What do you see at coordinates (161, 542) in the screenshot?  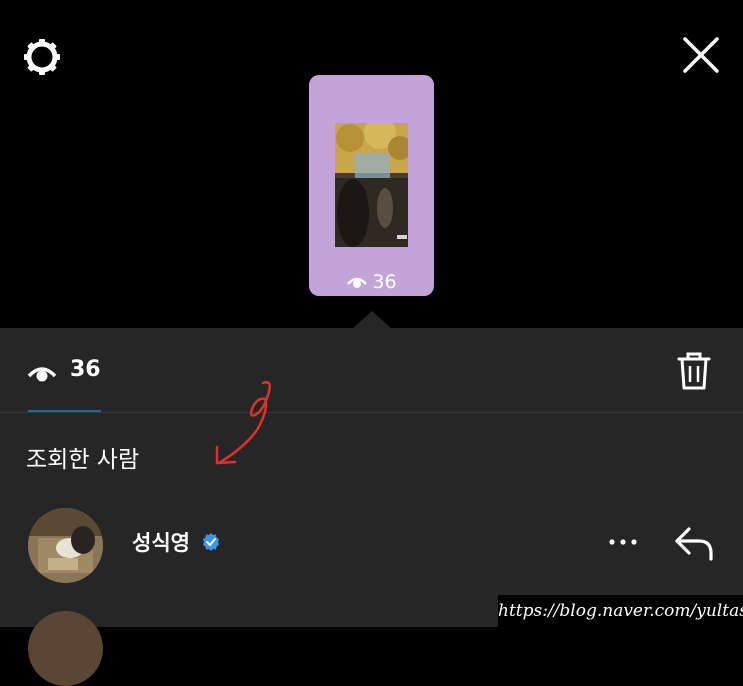 I see `viewer-name: 성식영` at bounding box center [161, 542].